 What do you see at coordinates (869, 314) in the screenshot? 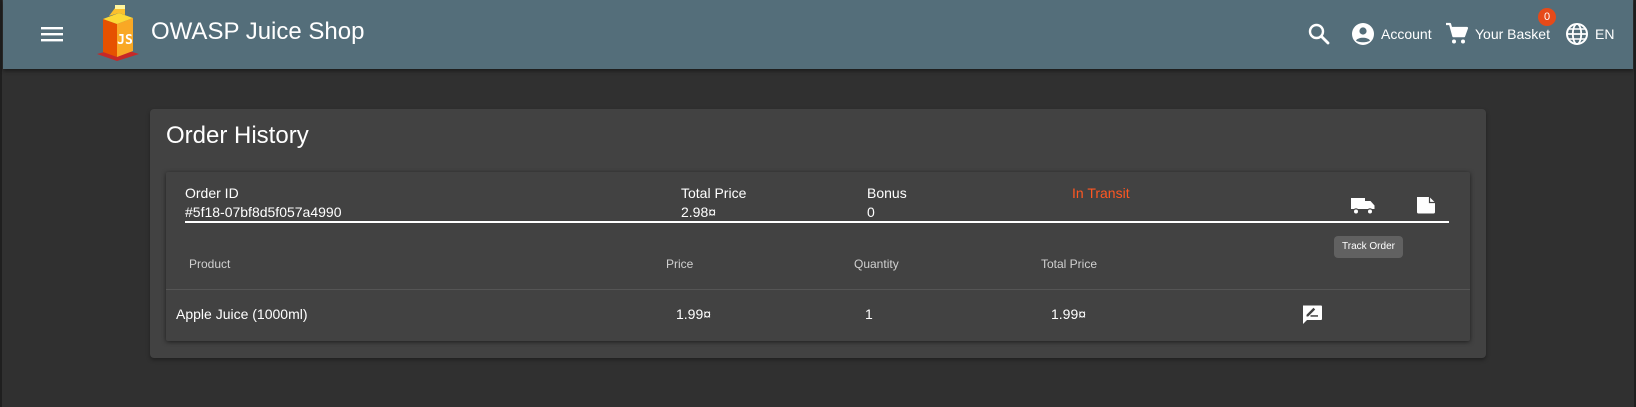
I see `row-quantity: 1` at bounding box center [869, 314].